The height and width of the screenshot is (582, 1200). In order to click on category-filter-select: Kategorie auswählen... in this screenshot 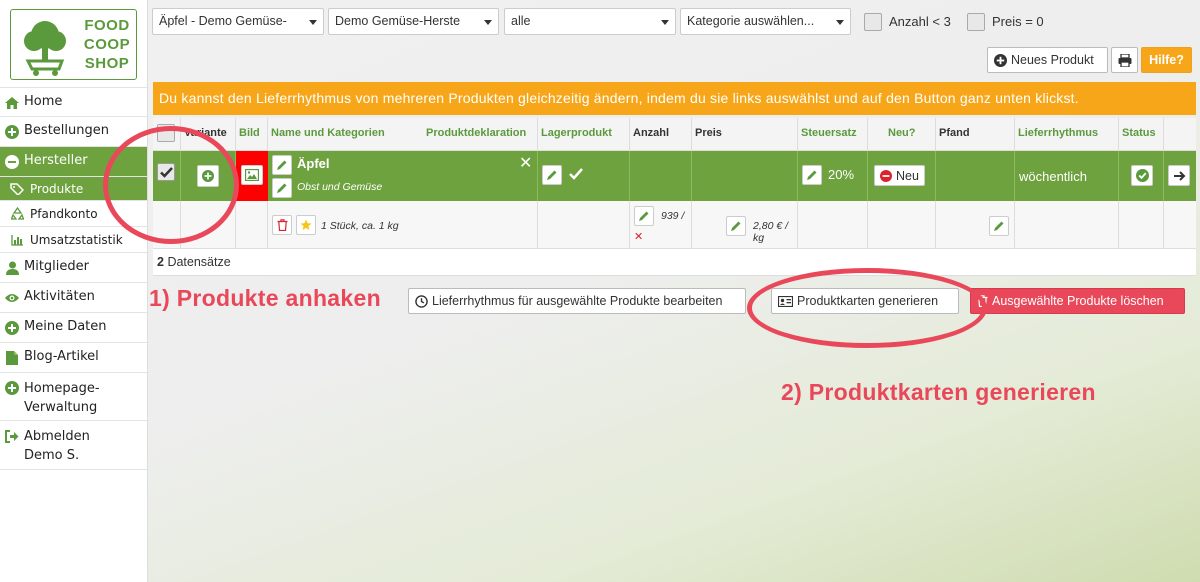, I will do `click(765, 21)`.